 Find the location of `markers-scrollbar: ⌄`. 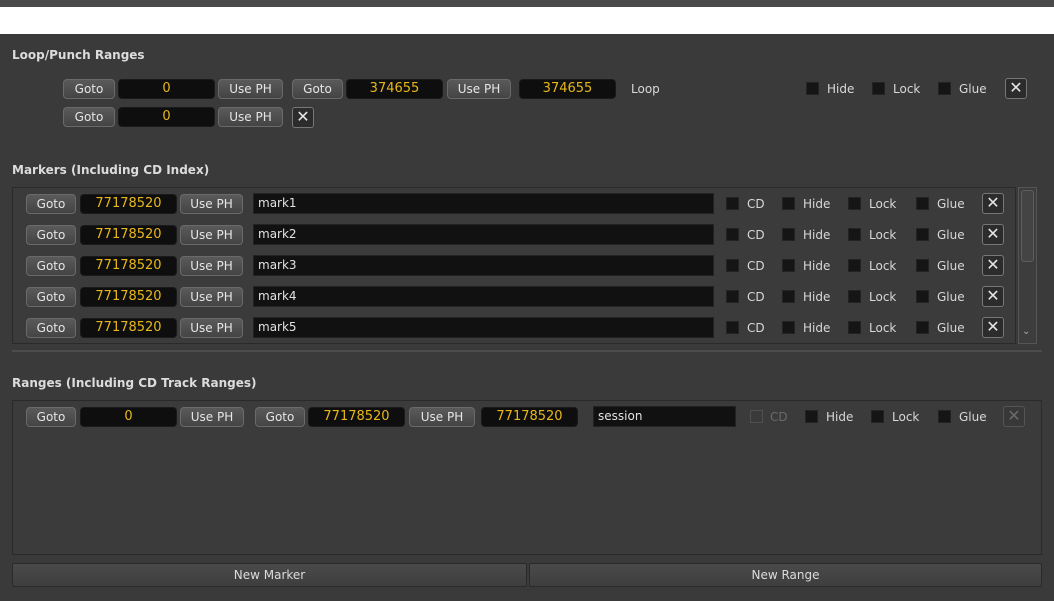

markers-scrollbar: ⌄ is located at coordinates (1027, 265).